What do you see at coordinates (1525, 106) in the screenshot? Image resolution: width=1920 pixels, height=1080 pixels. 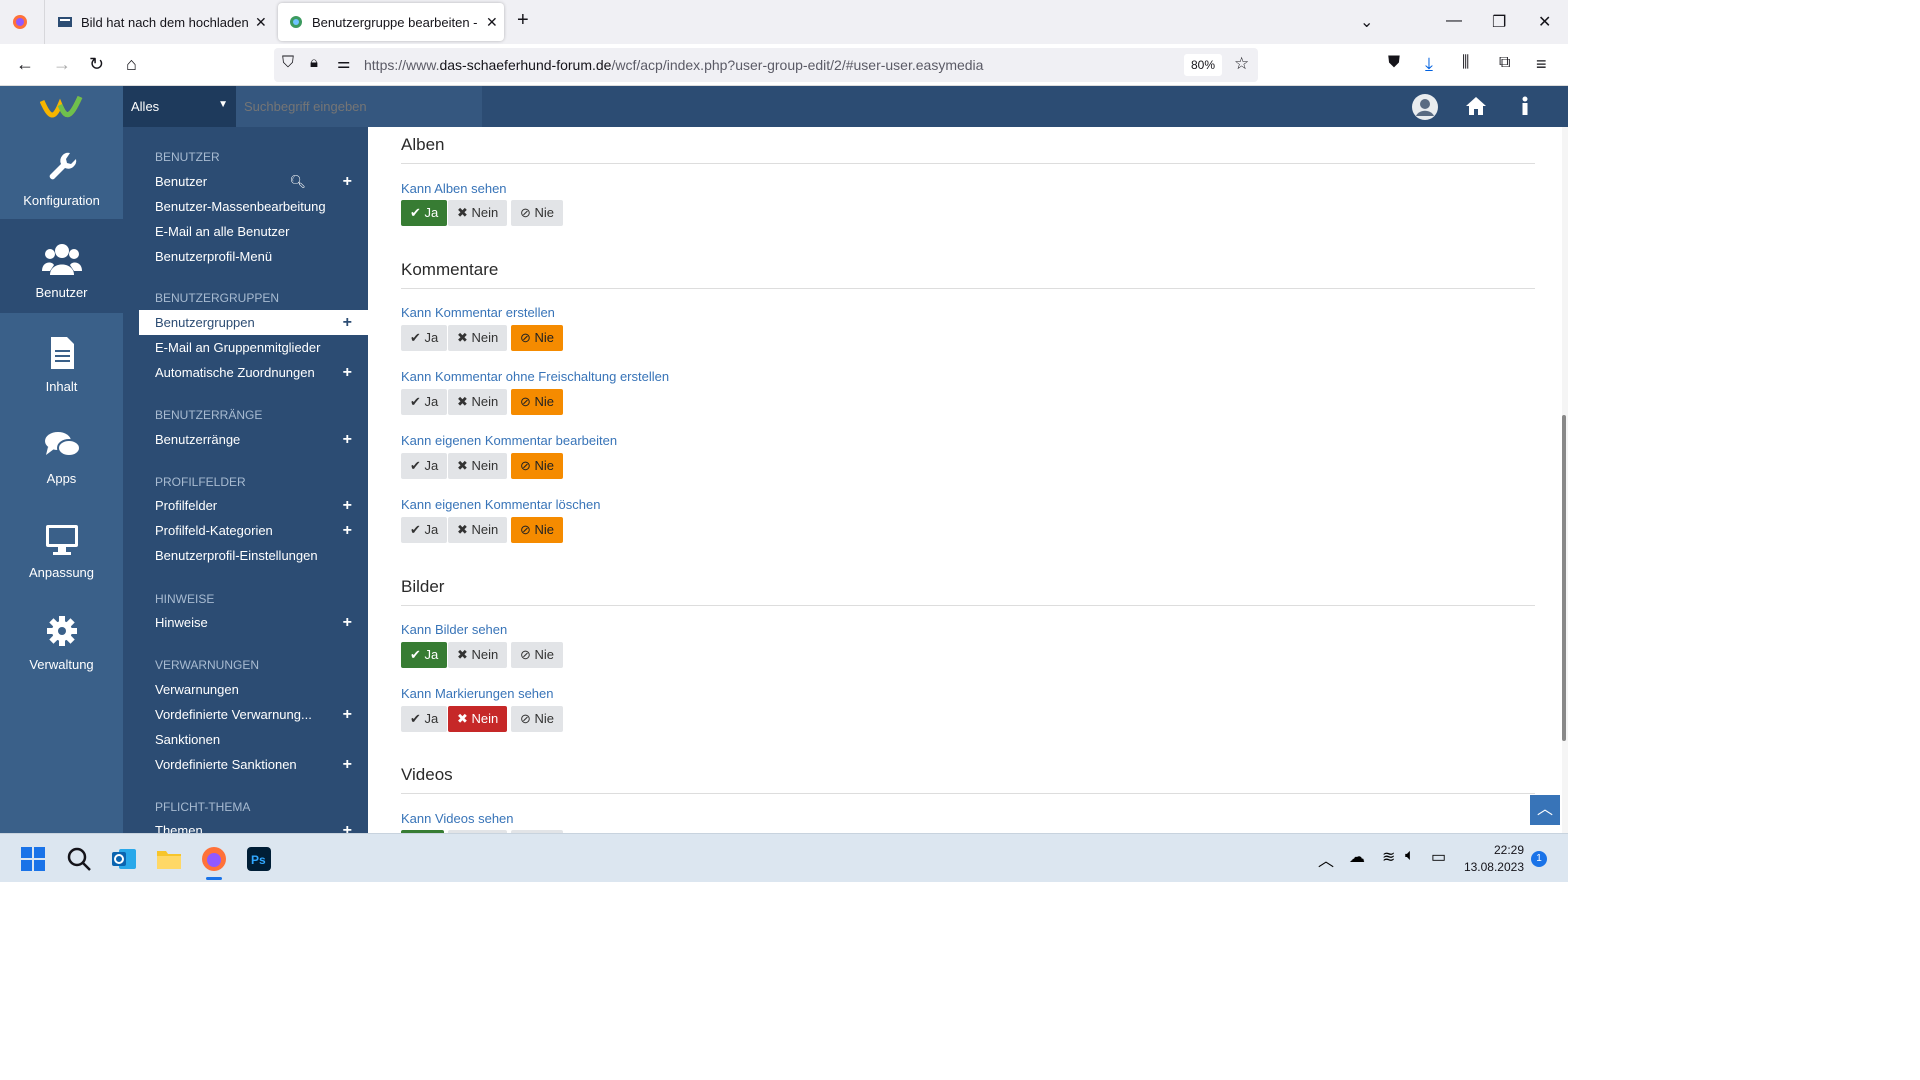 I see `info-icon` at bounding box center [1525, 106].